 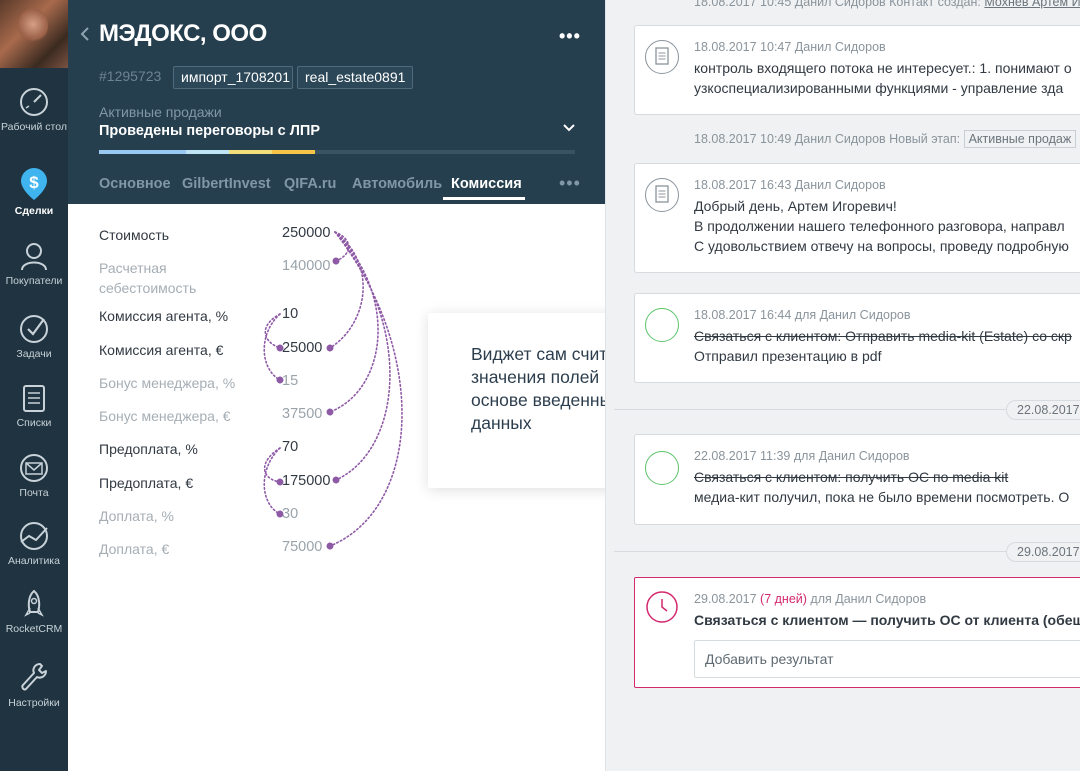 I want to click on add-result-input, so click(x=887, y=659).